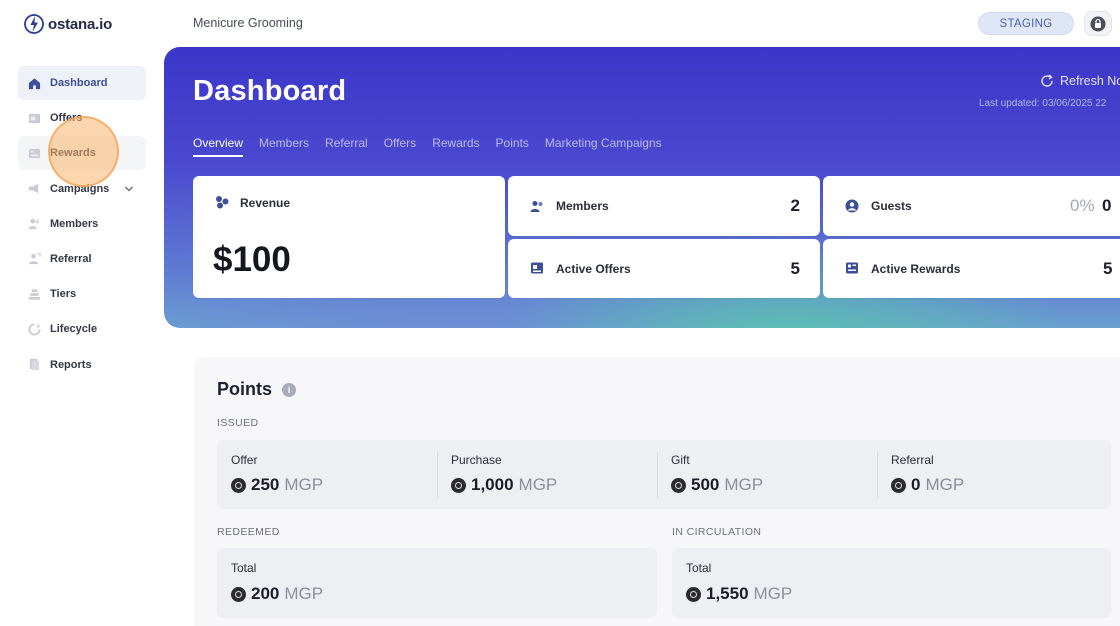 The image size is (1120, 626). I want to click on members-value: 2, so click(795, 205).